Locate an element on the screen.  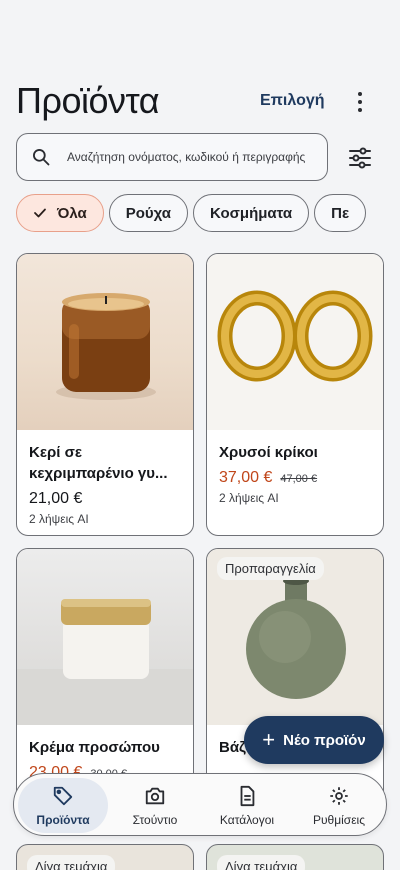
product-price: 21,00 € is located at coordinates (56, 498).